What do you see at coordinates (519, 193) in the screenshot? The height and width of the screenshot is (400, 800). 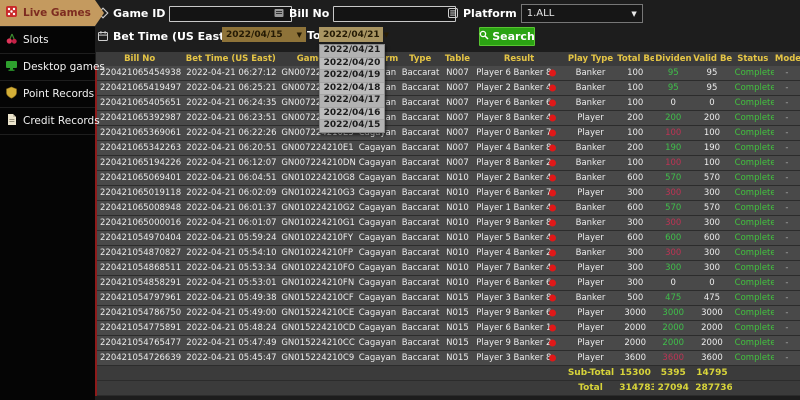 I see `cell-result: Player 6 Banker 7` at bounding box center [519, 193].